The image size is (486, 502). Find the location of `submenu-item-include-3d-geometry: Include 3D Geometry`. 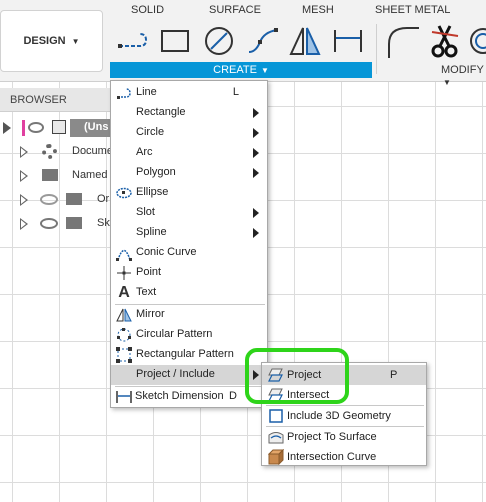

submenu-item-include-3d-geometry: Include 3D Geometry is located at coordinates (344, 416).